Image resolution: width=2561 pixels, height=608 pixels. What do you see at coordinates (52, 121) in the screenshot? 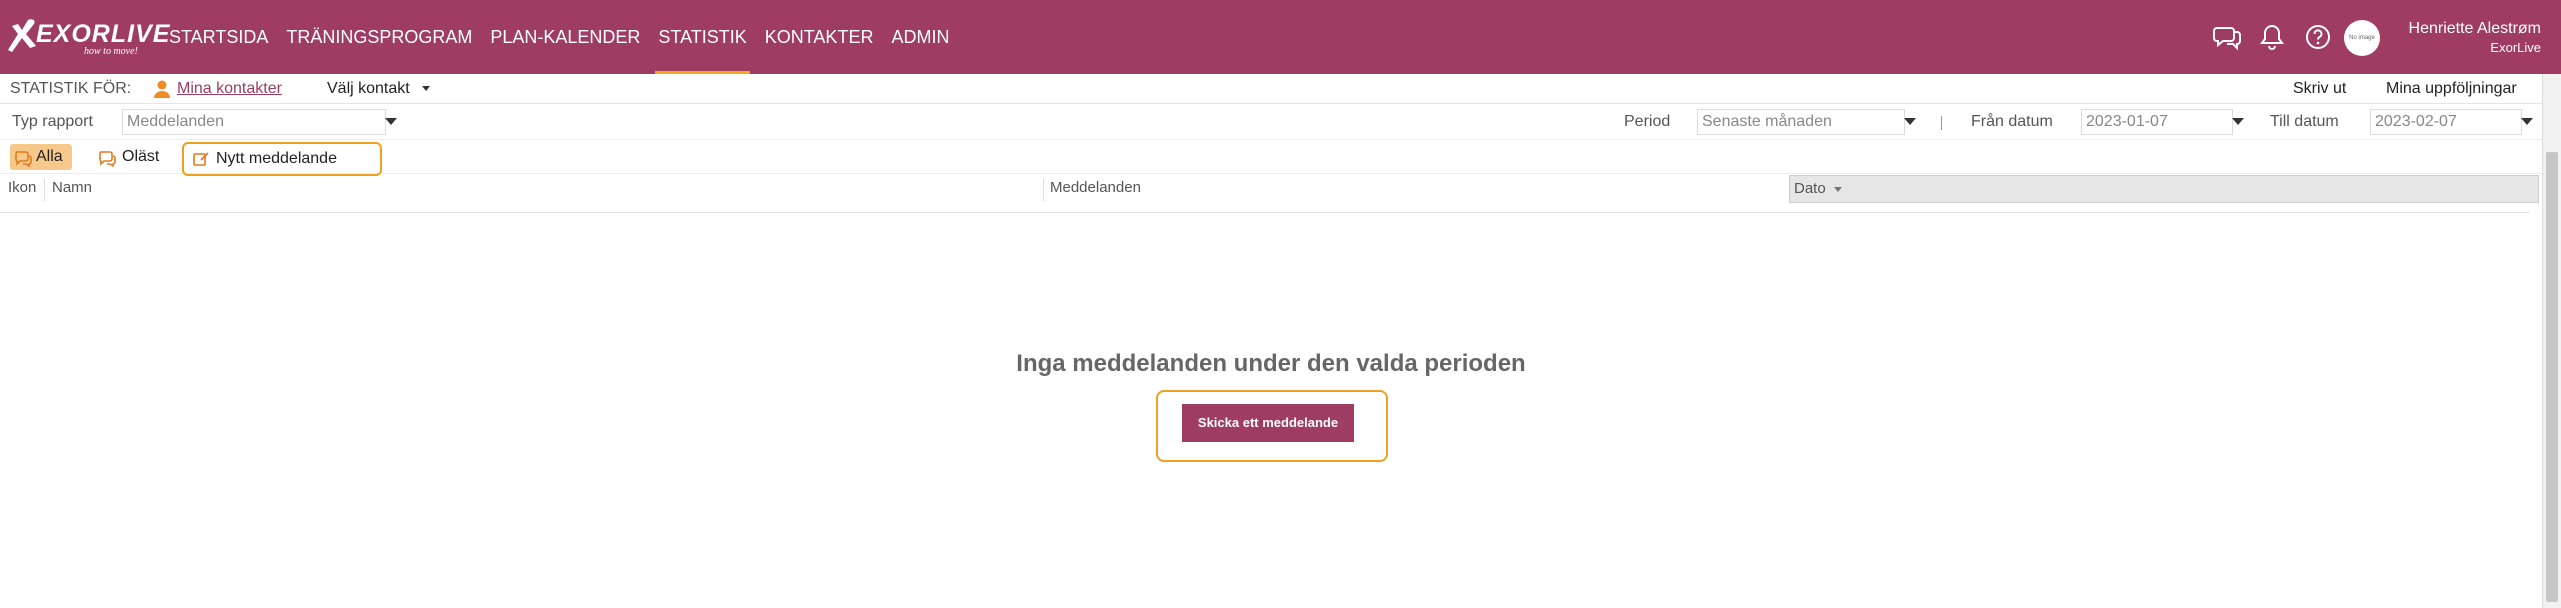
I see `report-type-label: Typ rapport` at bounding box center [52, 121].